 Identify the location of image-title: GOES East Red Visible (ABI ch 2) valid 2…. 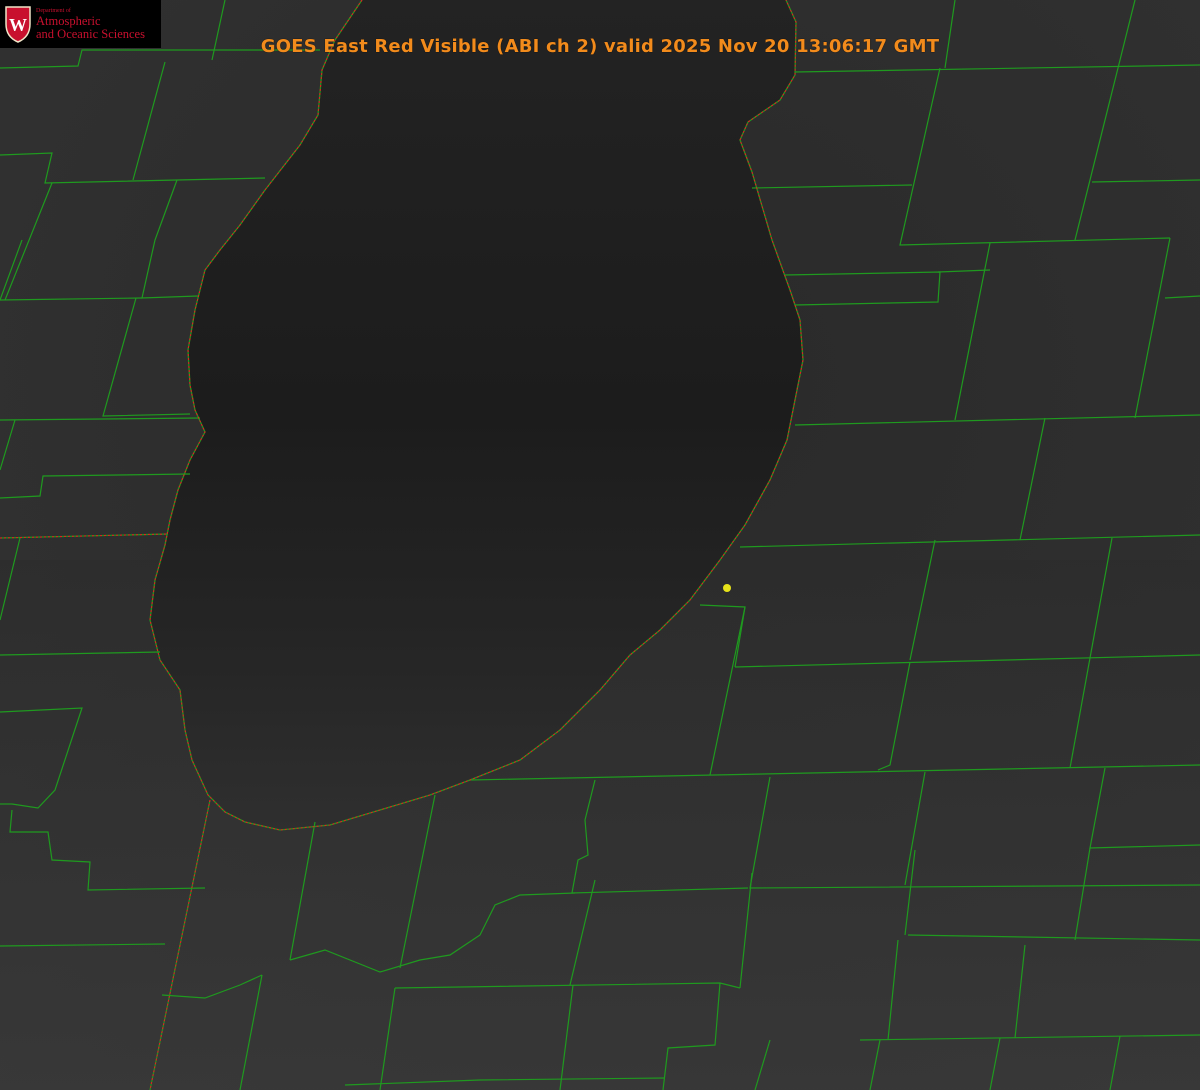
(600, 46).